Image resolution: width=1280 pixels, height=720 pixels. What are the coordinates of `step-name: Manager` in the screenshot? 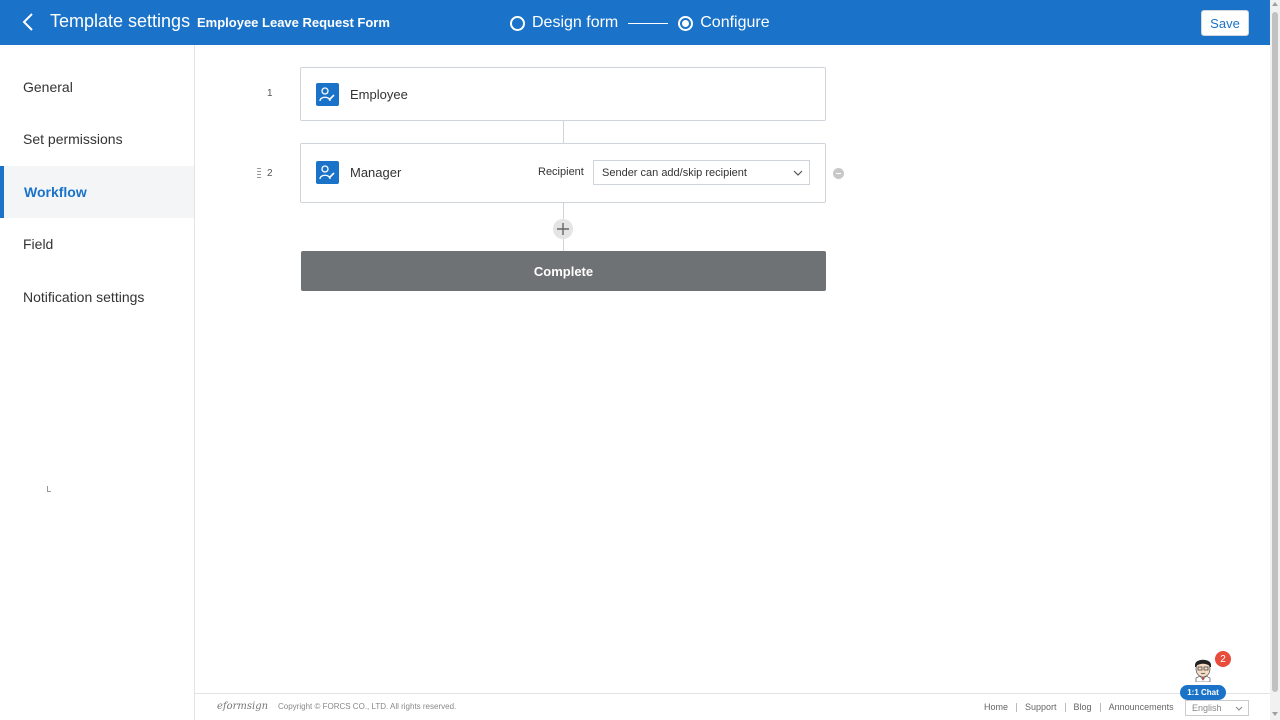 It's located at (376, 172).